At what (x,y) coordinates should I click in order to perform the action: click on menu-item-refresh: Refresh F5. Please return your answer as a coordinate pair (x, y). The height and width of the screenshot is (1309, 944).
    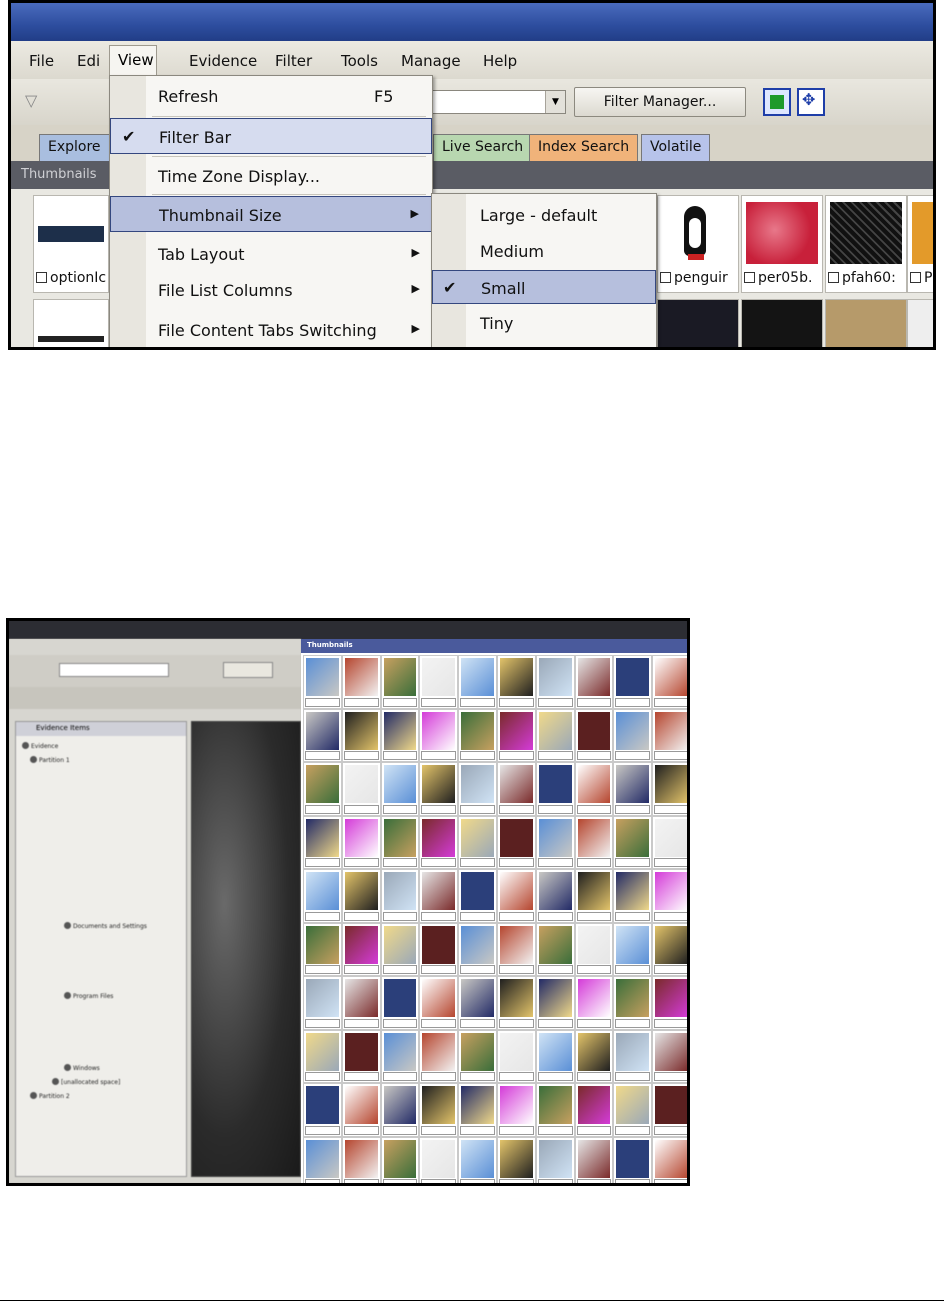
    Looking at the image, I should click on (271, 96).